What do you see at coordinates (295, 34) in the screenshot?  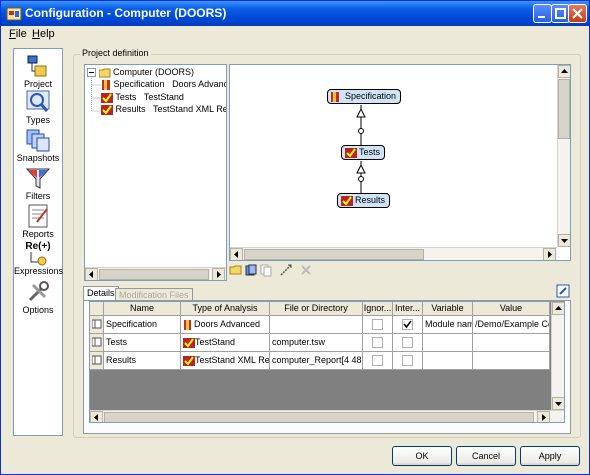 I see `menu-bar: File Help` at bounding box center [295, 34].